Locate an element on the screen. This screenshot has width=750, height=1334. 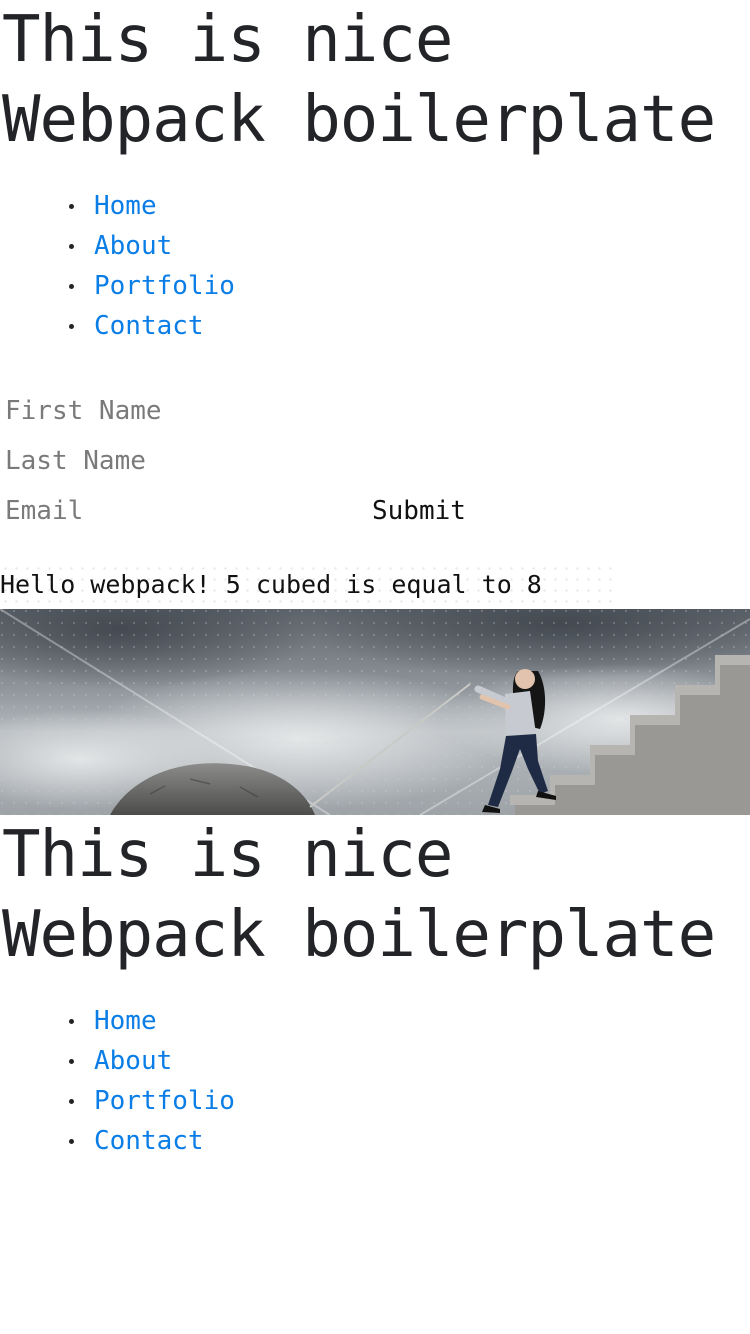
email-field is located at coordinates (177, 511).